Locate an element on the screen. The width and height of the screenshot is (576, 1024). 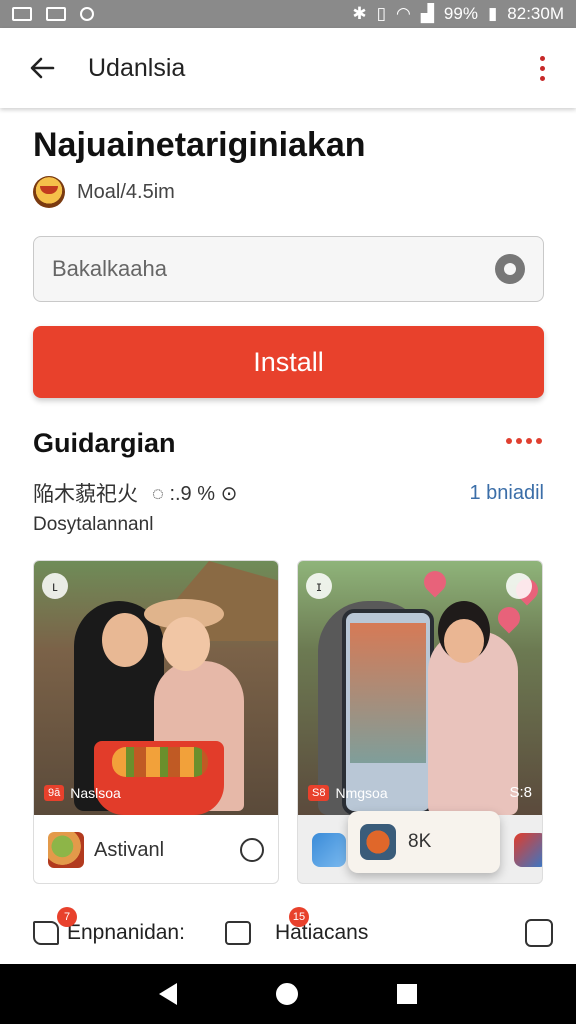
bluetooth-icon: ✱ is located at coordinates (359, 13).